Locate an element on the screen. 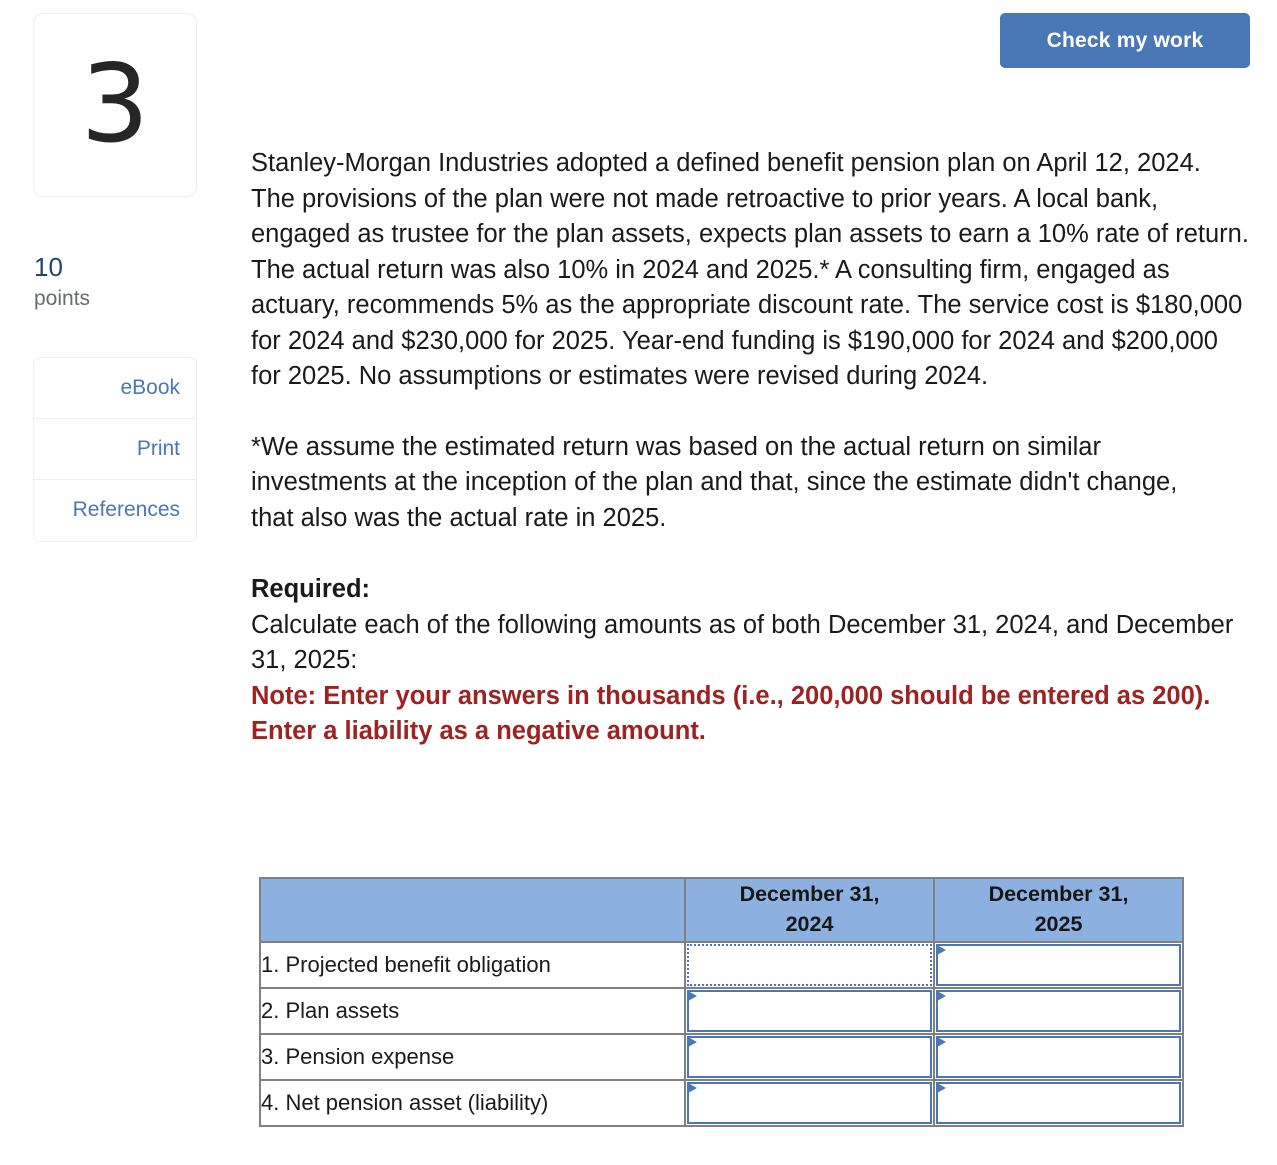 Image resolution: width=1277 pixels, height=1165 pixels. input-plan-assets-2024 is located at coordinates (809, 1011).